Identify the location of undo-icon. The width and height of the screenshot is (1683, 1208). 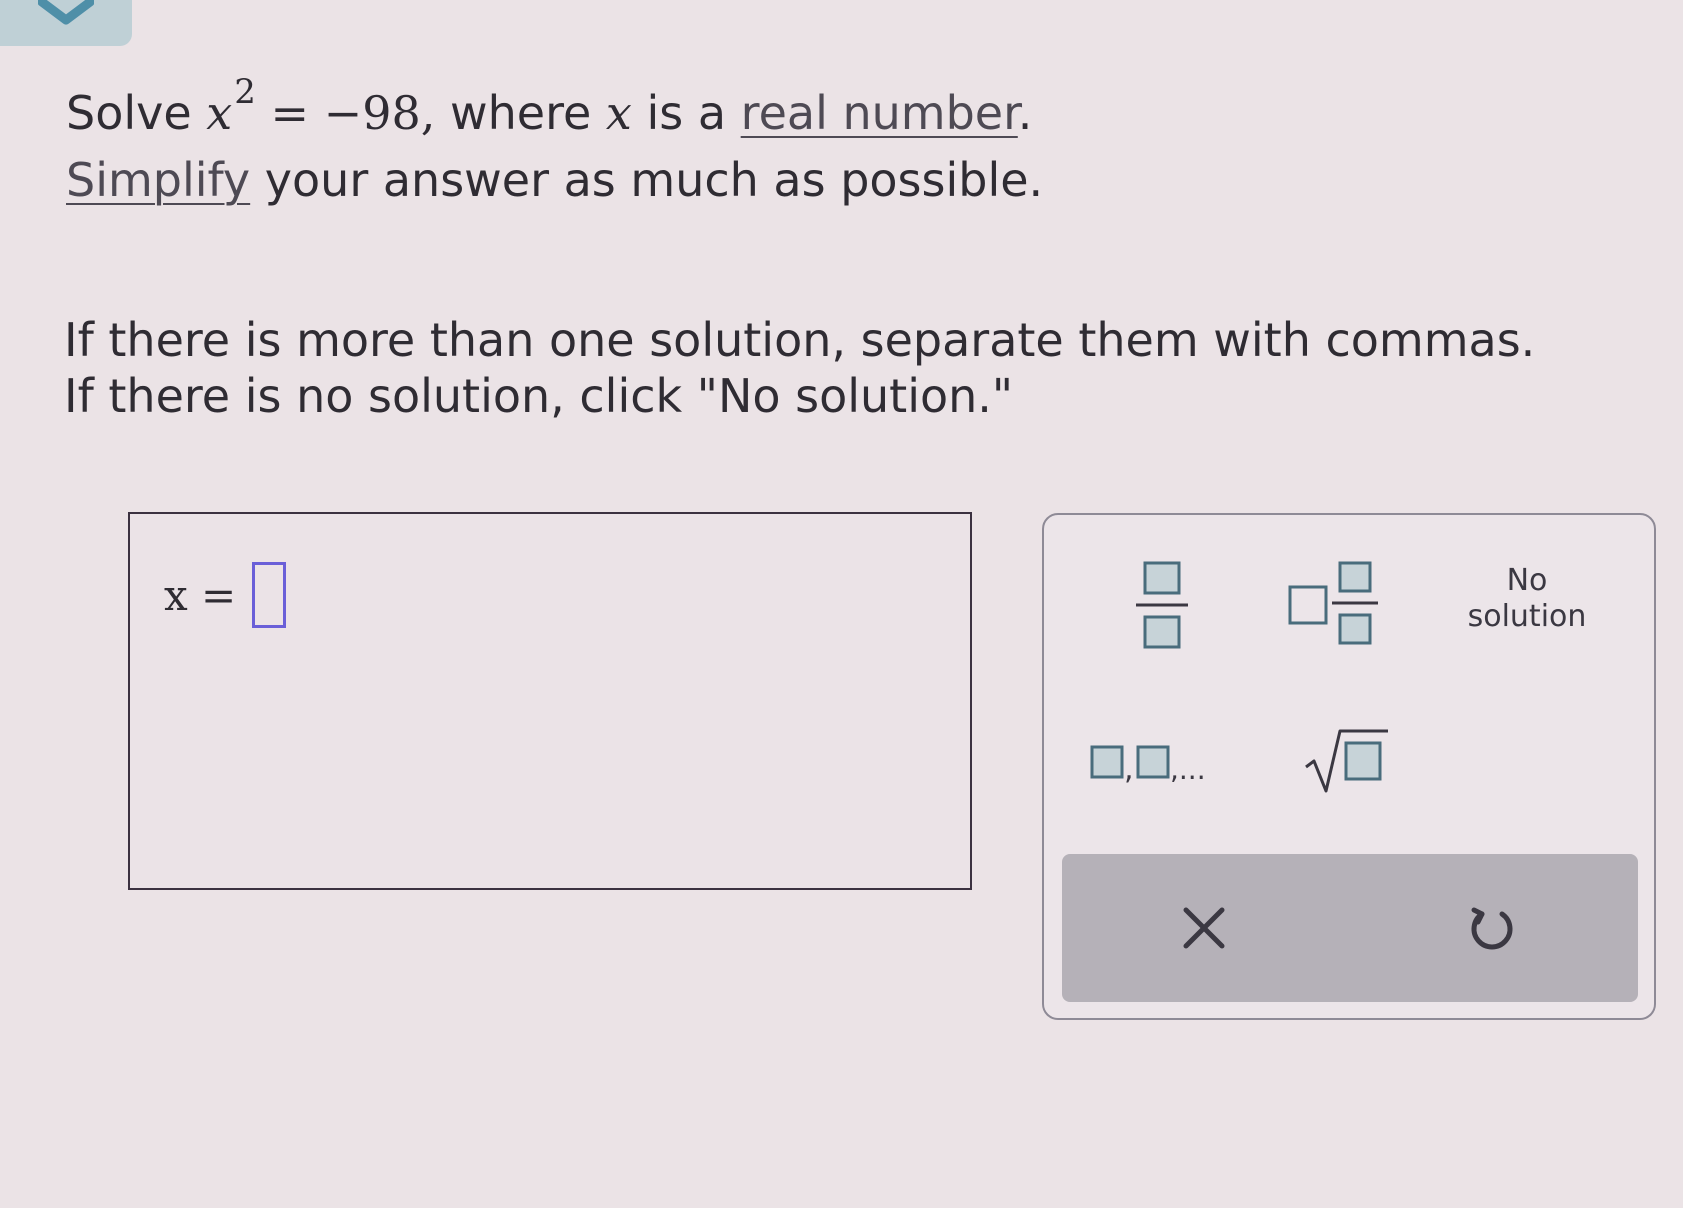
(1492, 928).